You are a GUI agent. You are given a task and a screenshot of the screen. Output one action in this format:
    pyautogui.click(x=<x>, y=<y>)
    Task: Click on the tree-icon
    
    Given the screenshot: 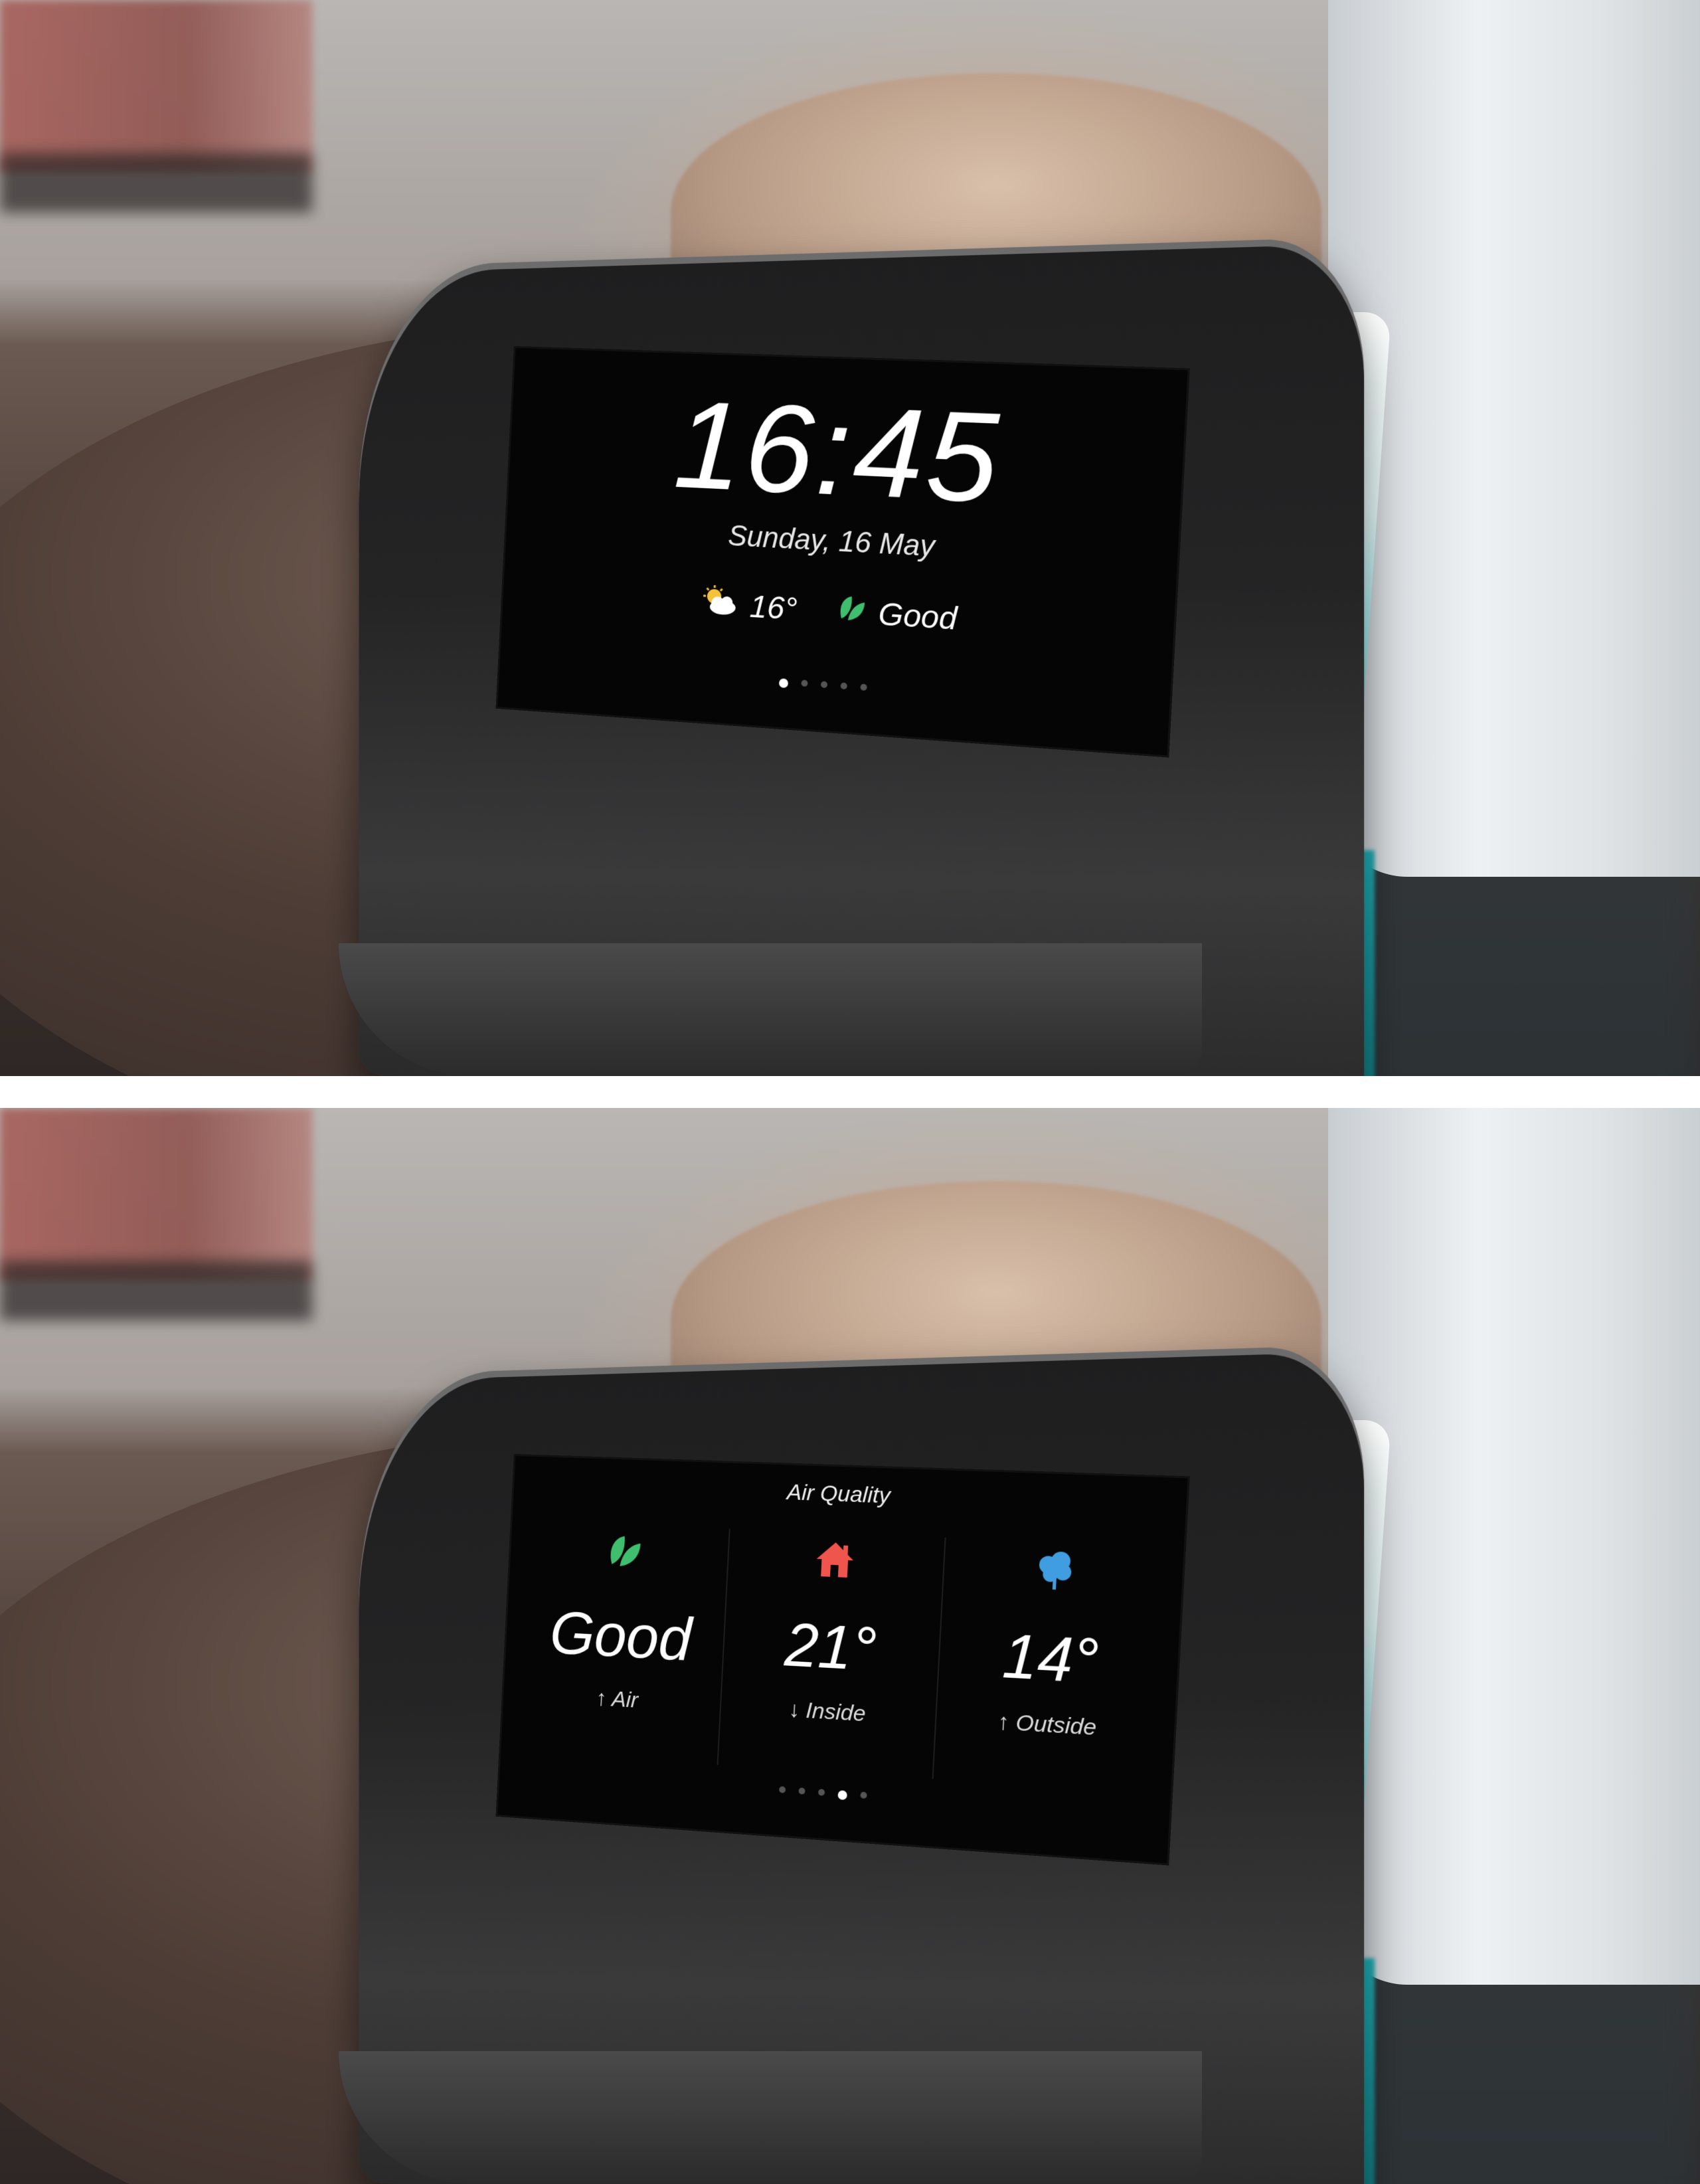 What is the action you would take?
    pyautogui.click(x=1056, y=1570)
    